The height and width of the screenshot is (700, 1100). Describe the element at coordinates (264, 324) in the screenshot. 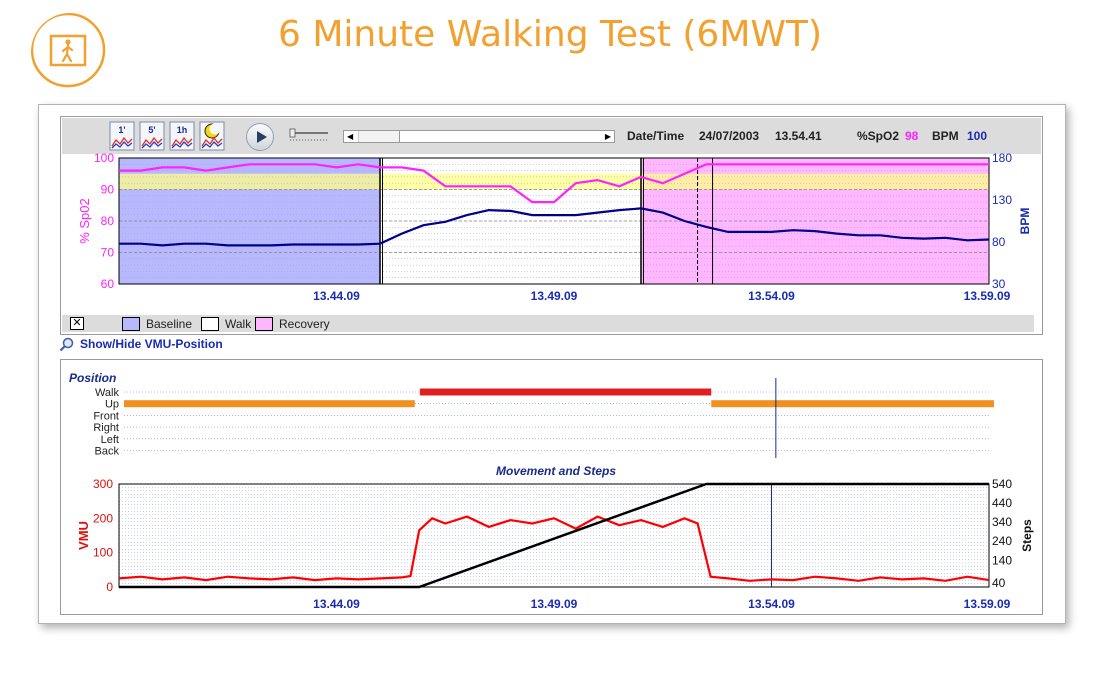

I see `legend-swatch-recovery` at that location.